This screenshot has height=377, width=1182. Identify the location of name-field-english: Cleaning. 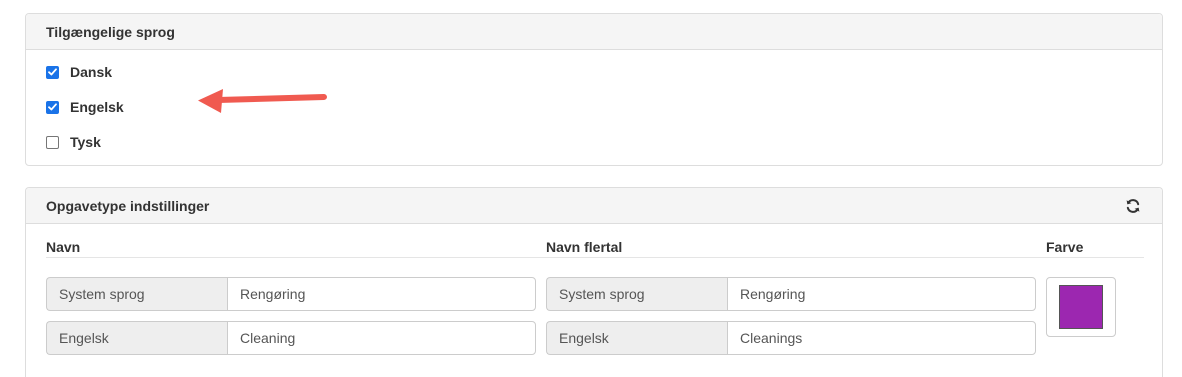
(381, 338).